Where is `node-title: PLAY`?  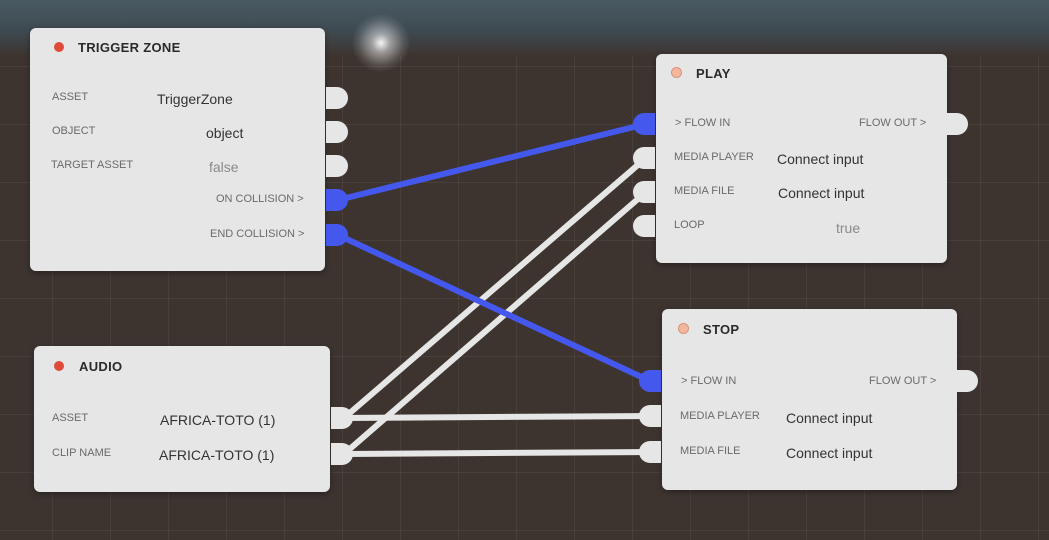
node-title: PLAY is located at coordinates (713, 73).